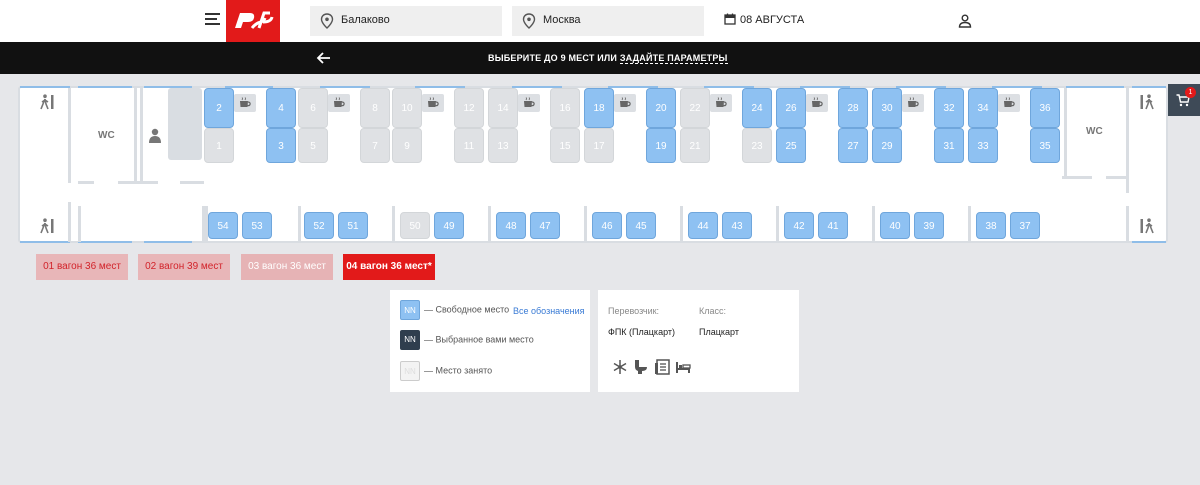 This screenshot has width=1200, height=485. Describe the element at coordinates (949, 108) in the screenshot. I see `seat-32: 32` at that location.